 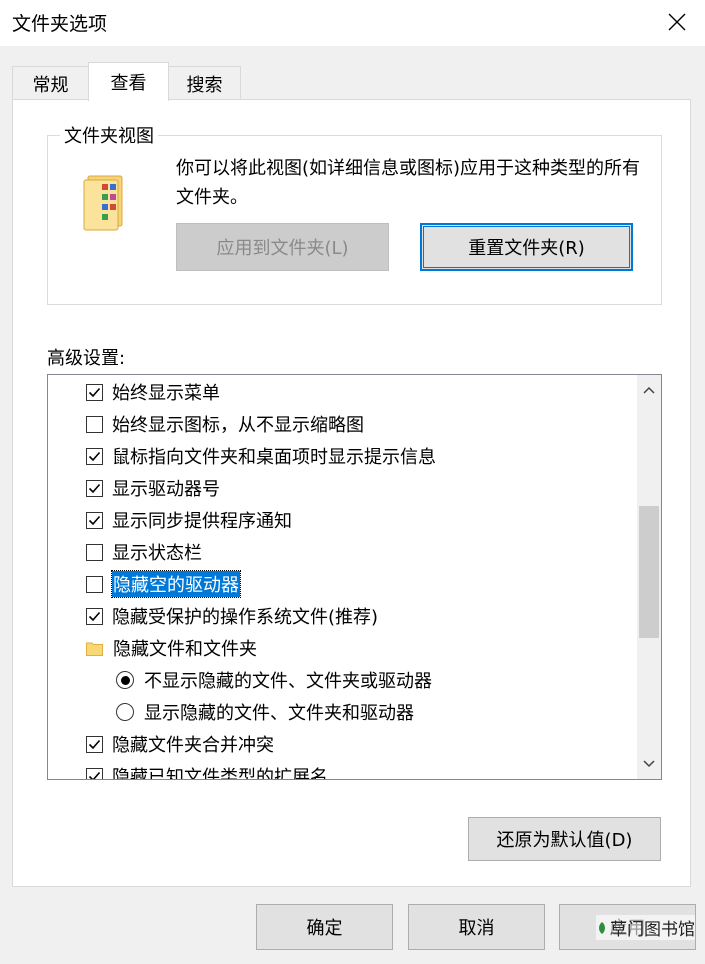 What do you see at coordinates (408, 183) in the screenshot?
I see `folder-views-description: 你可以将此视图(如详细信息或图标)应用于这种类型的所有文件夹。` at bounding box center [408, 183].